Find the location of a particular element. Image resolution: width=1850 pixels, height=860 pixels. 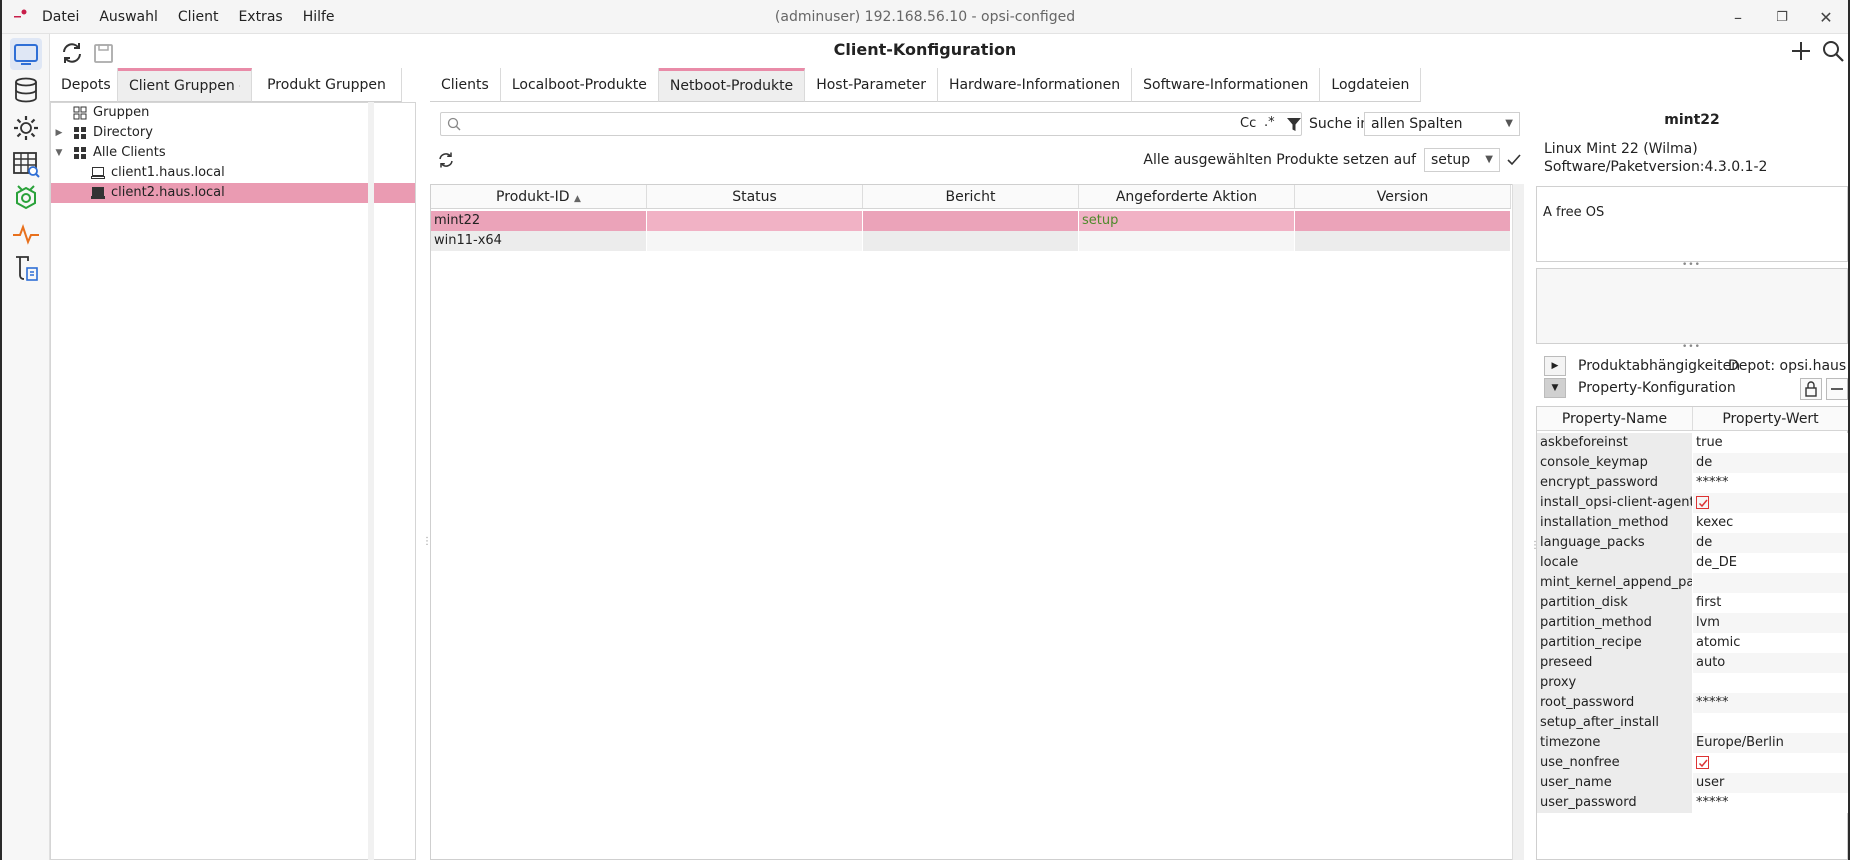

cell-aktion: setup is located at coordinates (1187, 221).